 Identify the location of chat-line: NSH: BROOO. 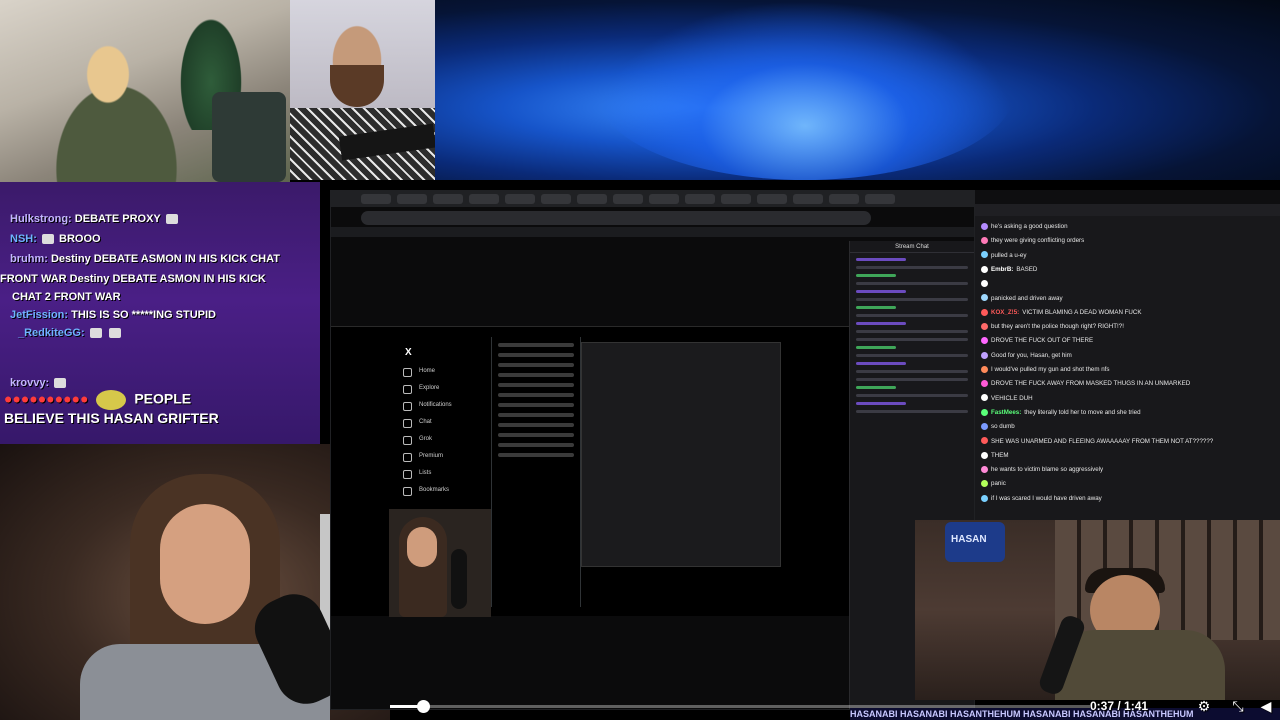
(55, 239).